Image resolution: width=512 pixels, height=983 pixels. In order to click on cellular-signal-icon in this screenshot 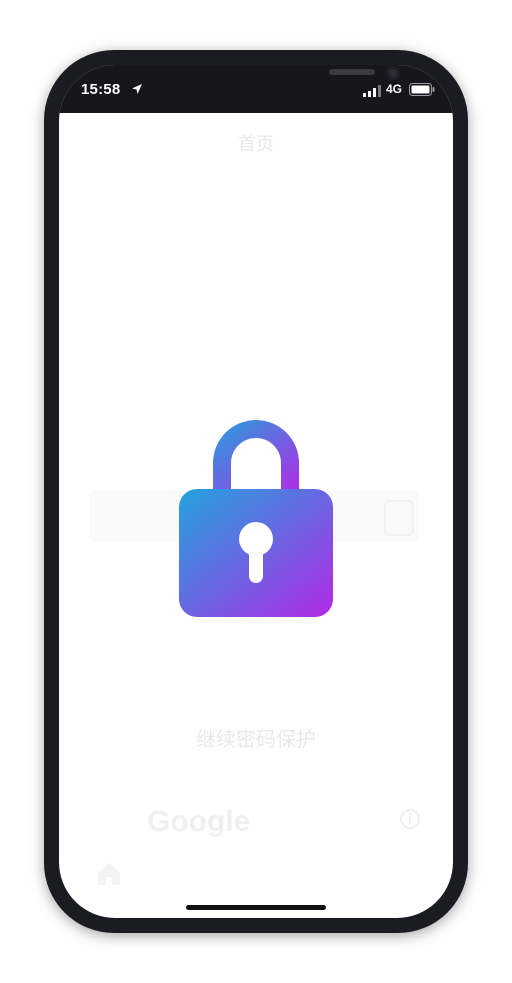, I will do `click(372, 91)`.